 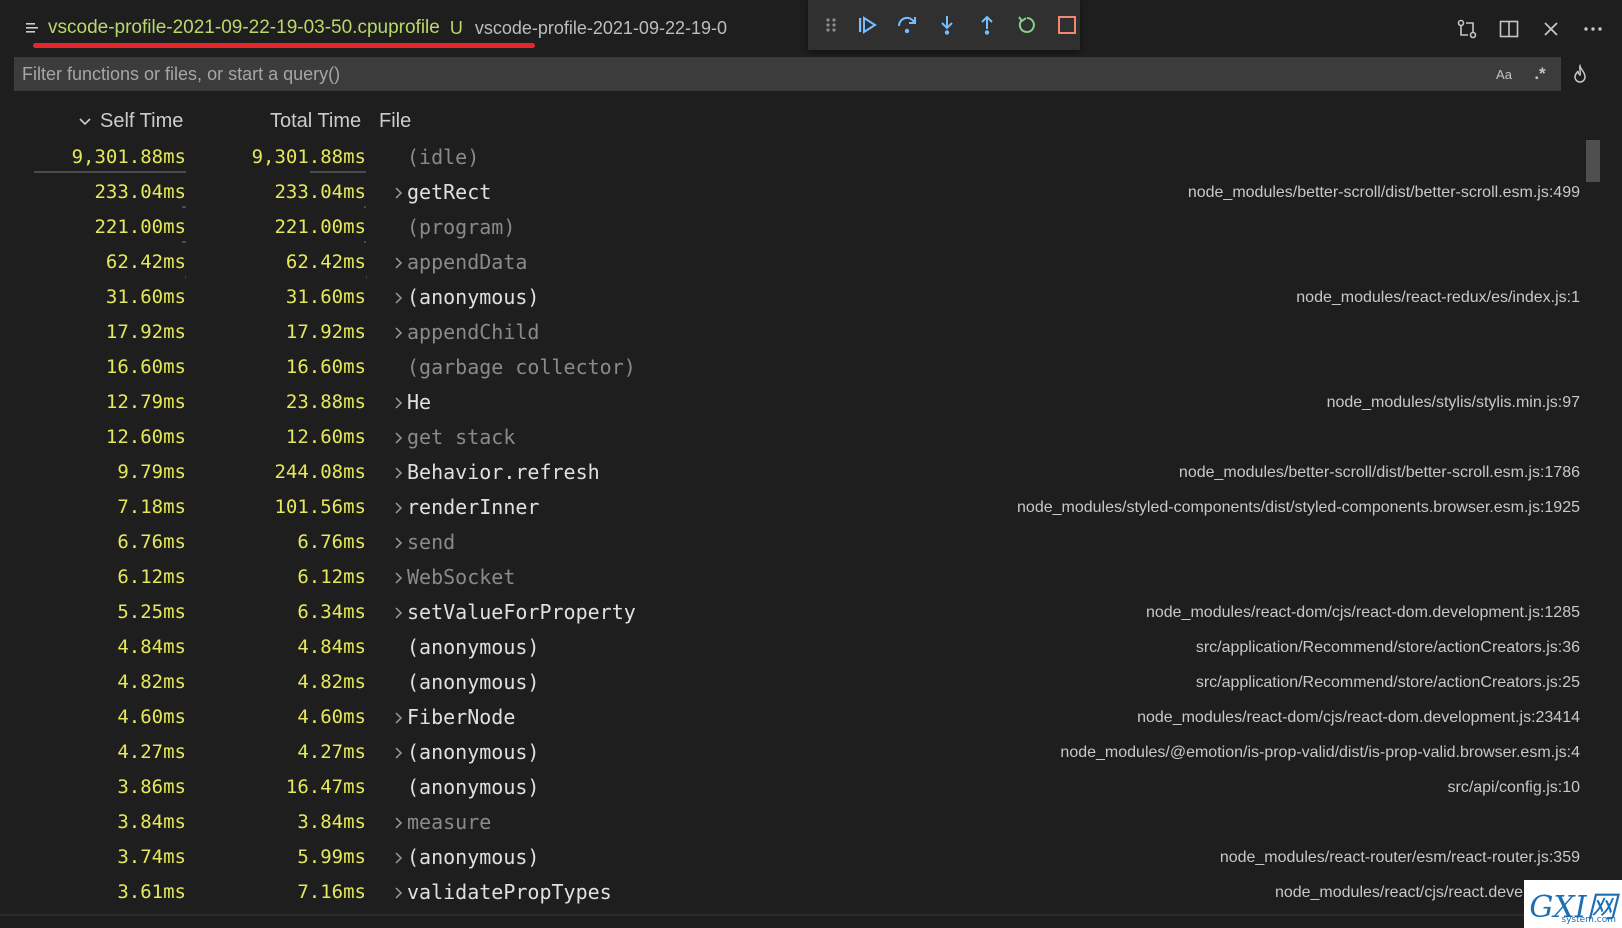 What do you see at coordinates (151, 787) in the screenshot?
I see `self-time-cell: 3.86ms` at bounding box center [151, 787].